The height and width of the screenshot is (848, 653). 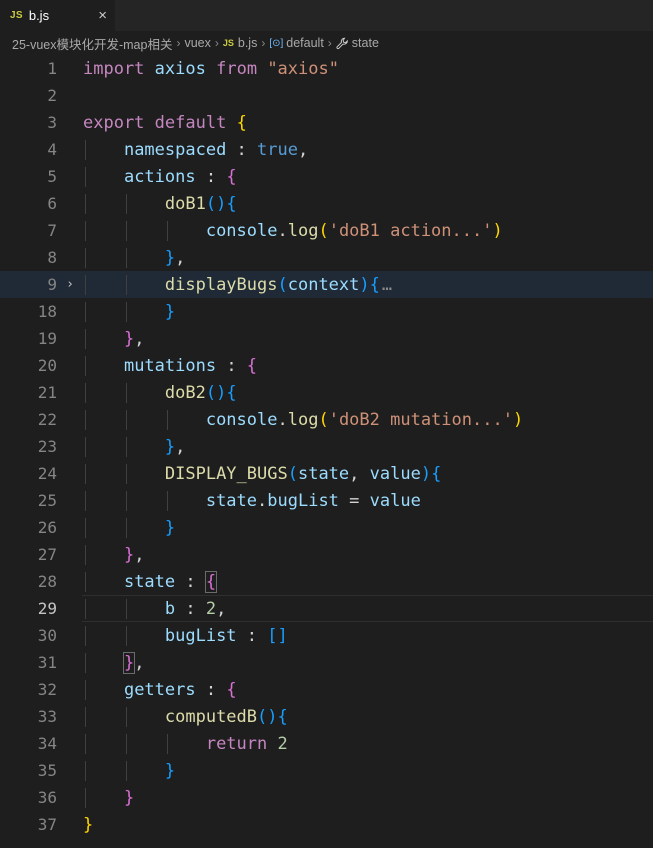 What do you see at coordinates (369, 284) in the screenshot?
I see `code-token: ){` at bounding box center [369, 284].